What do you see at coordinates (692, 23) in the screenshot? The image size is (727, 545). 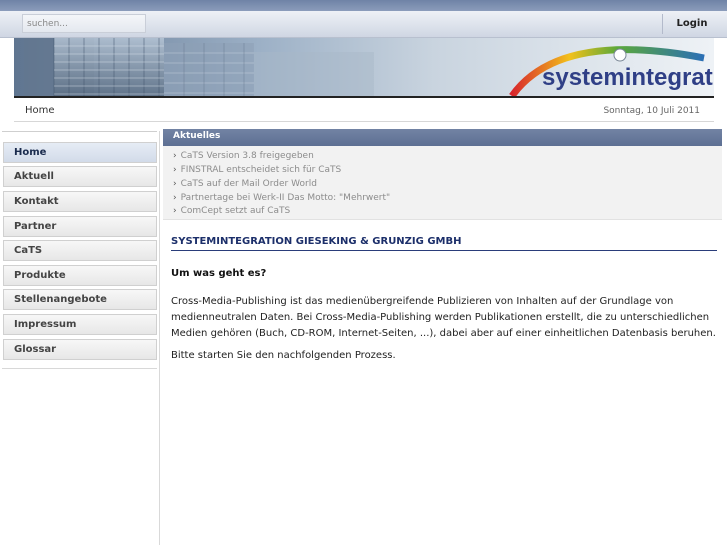 I see `login-link: Login` at bounding box center [692, 23].